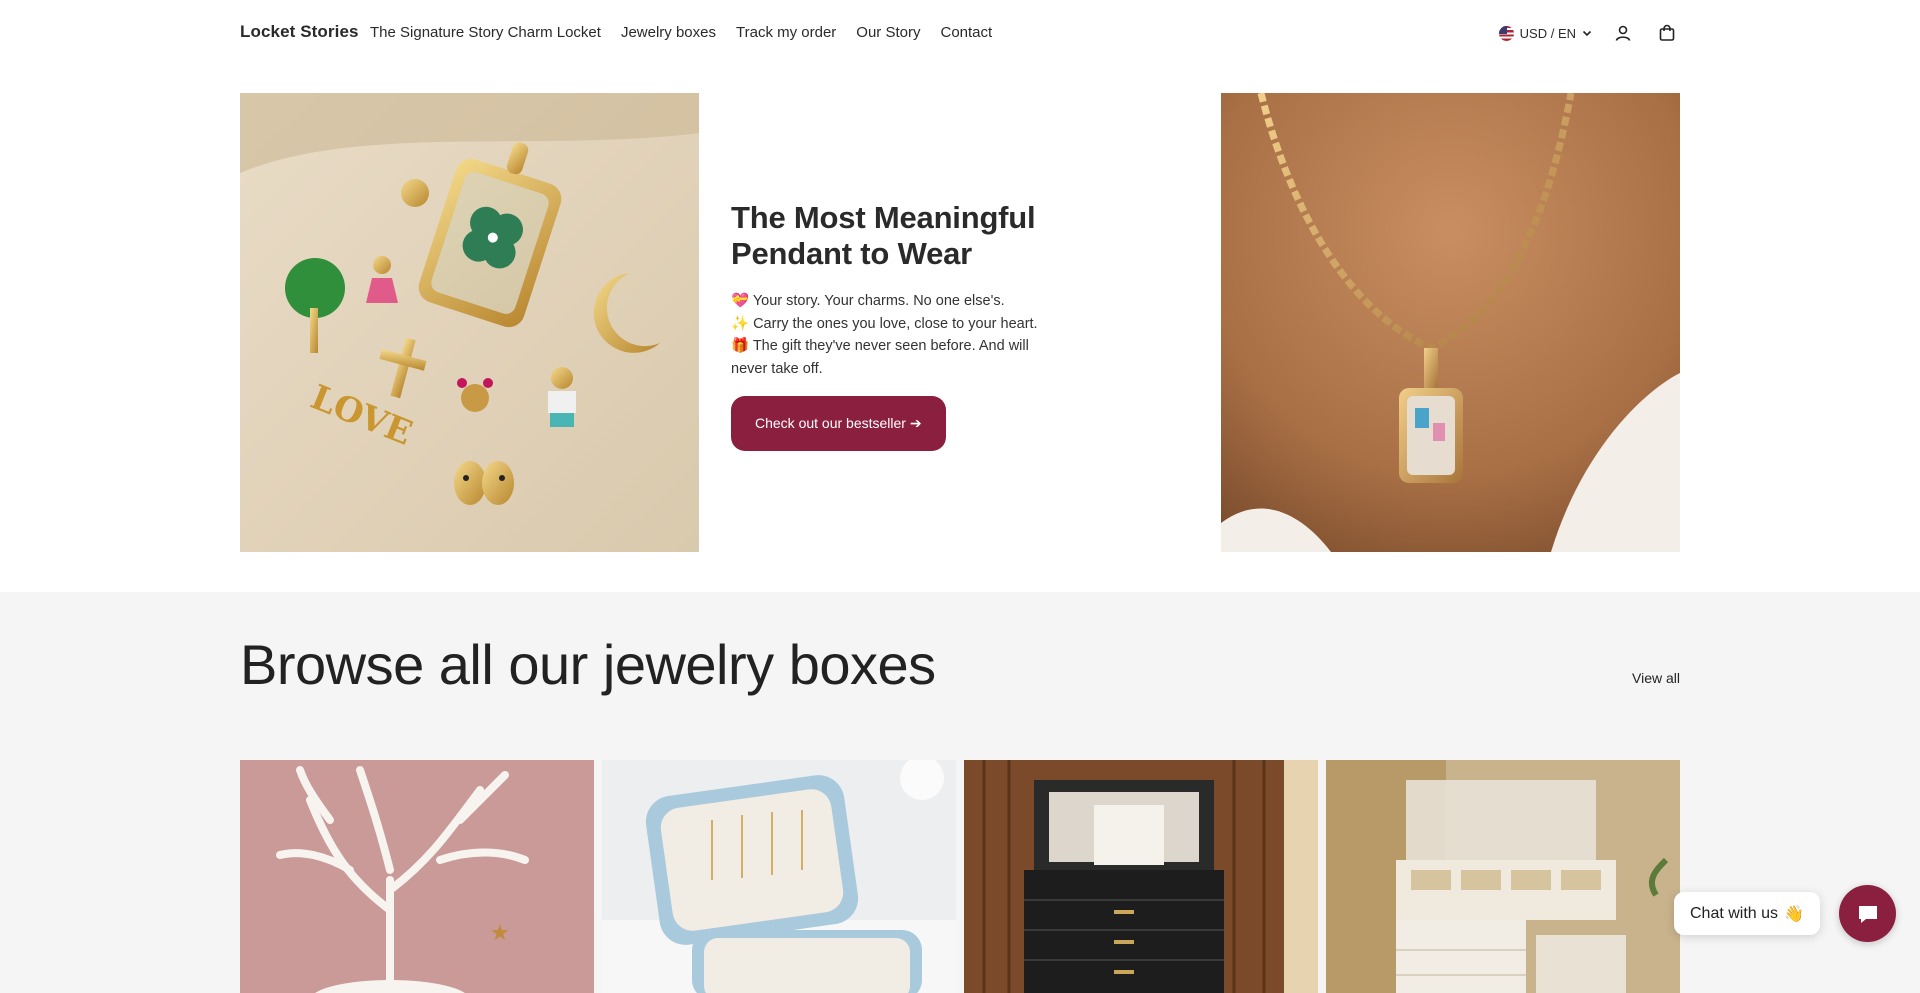 This screenshot has height=993, width=1920. Describe the element at coordinates (888, 32) in the screenshot. I see `nav-item-our-story: Our Story` at that location.